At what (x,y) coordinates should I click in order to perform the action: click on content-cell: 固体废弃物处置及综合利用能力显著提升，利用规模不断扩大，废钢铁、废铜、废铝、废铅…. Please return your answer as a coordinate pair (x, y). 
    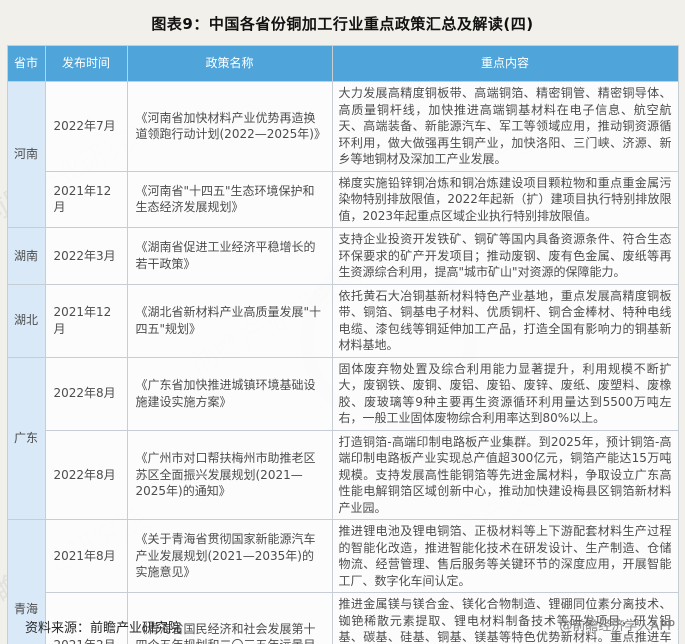
    Looking at the image, I should click on (505, 393).